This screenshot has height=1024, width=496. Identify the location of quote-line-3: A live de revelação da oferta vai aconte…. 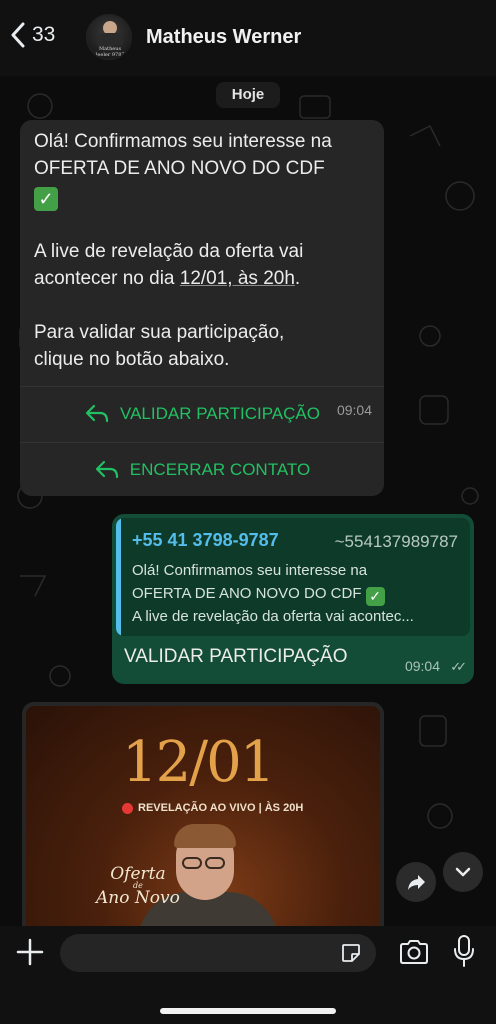
(273, 616).